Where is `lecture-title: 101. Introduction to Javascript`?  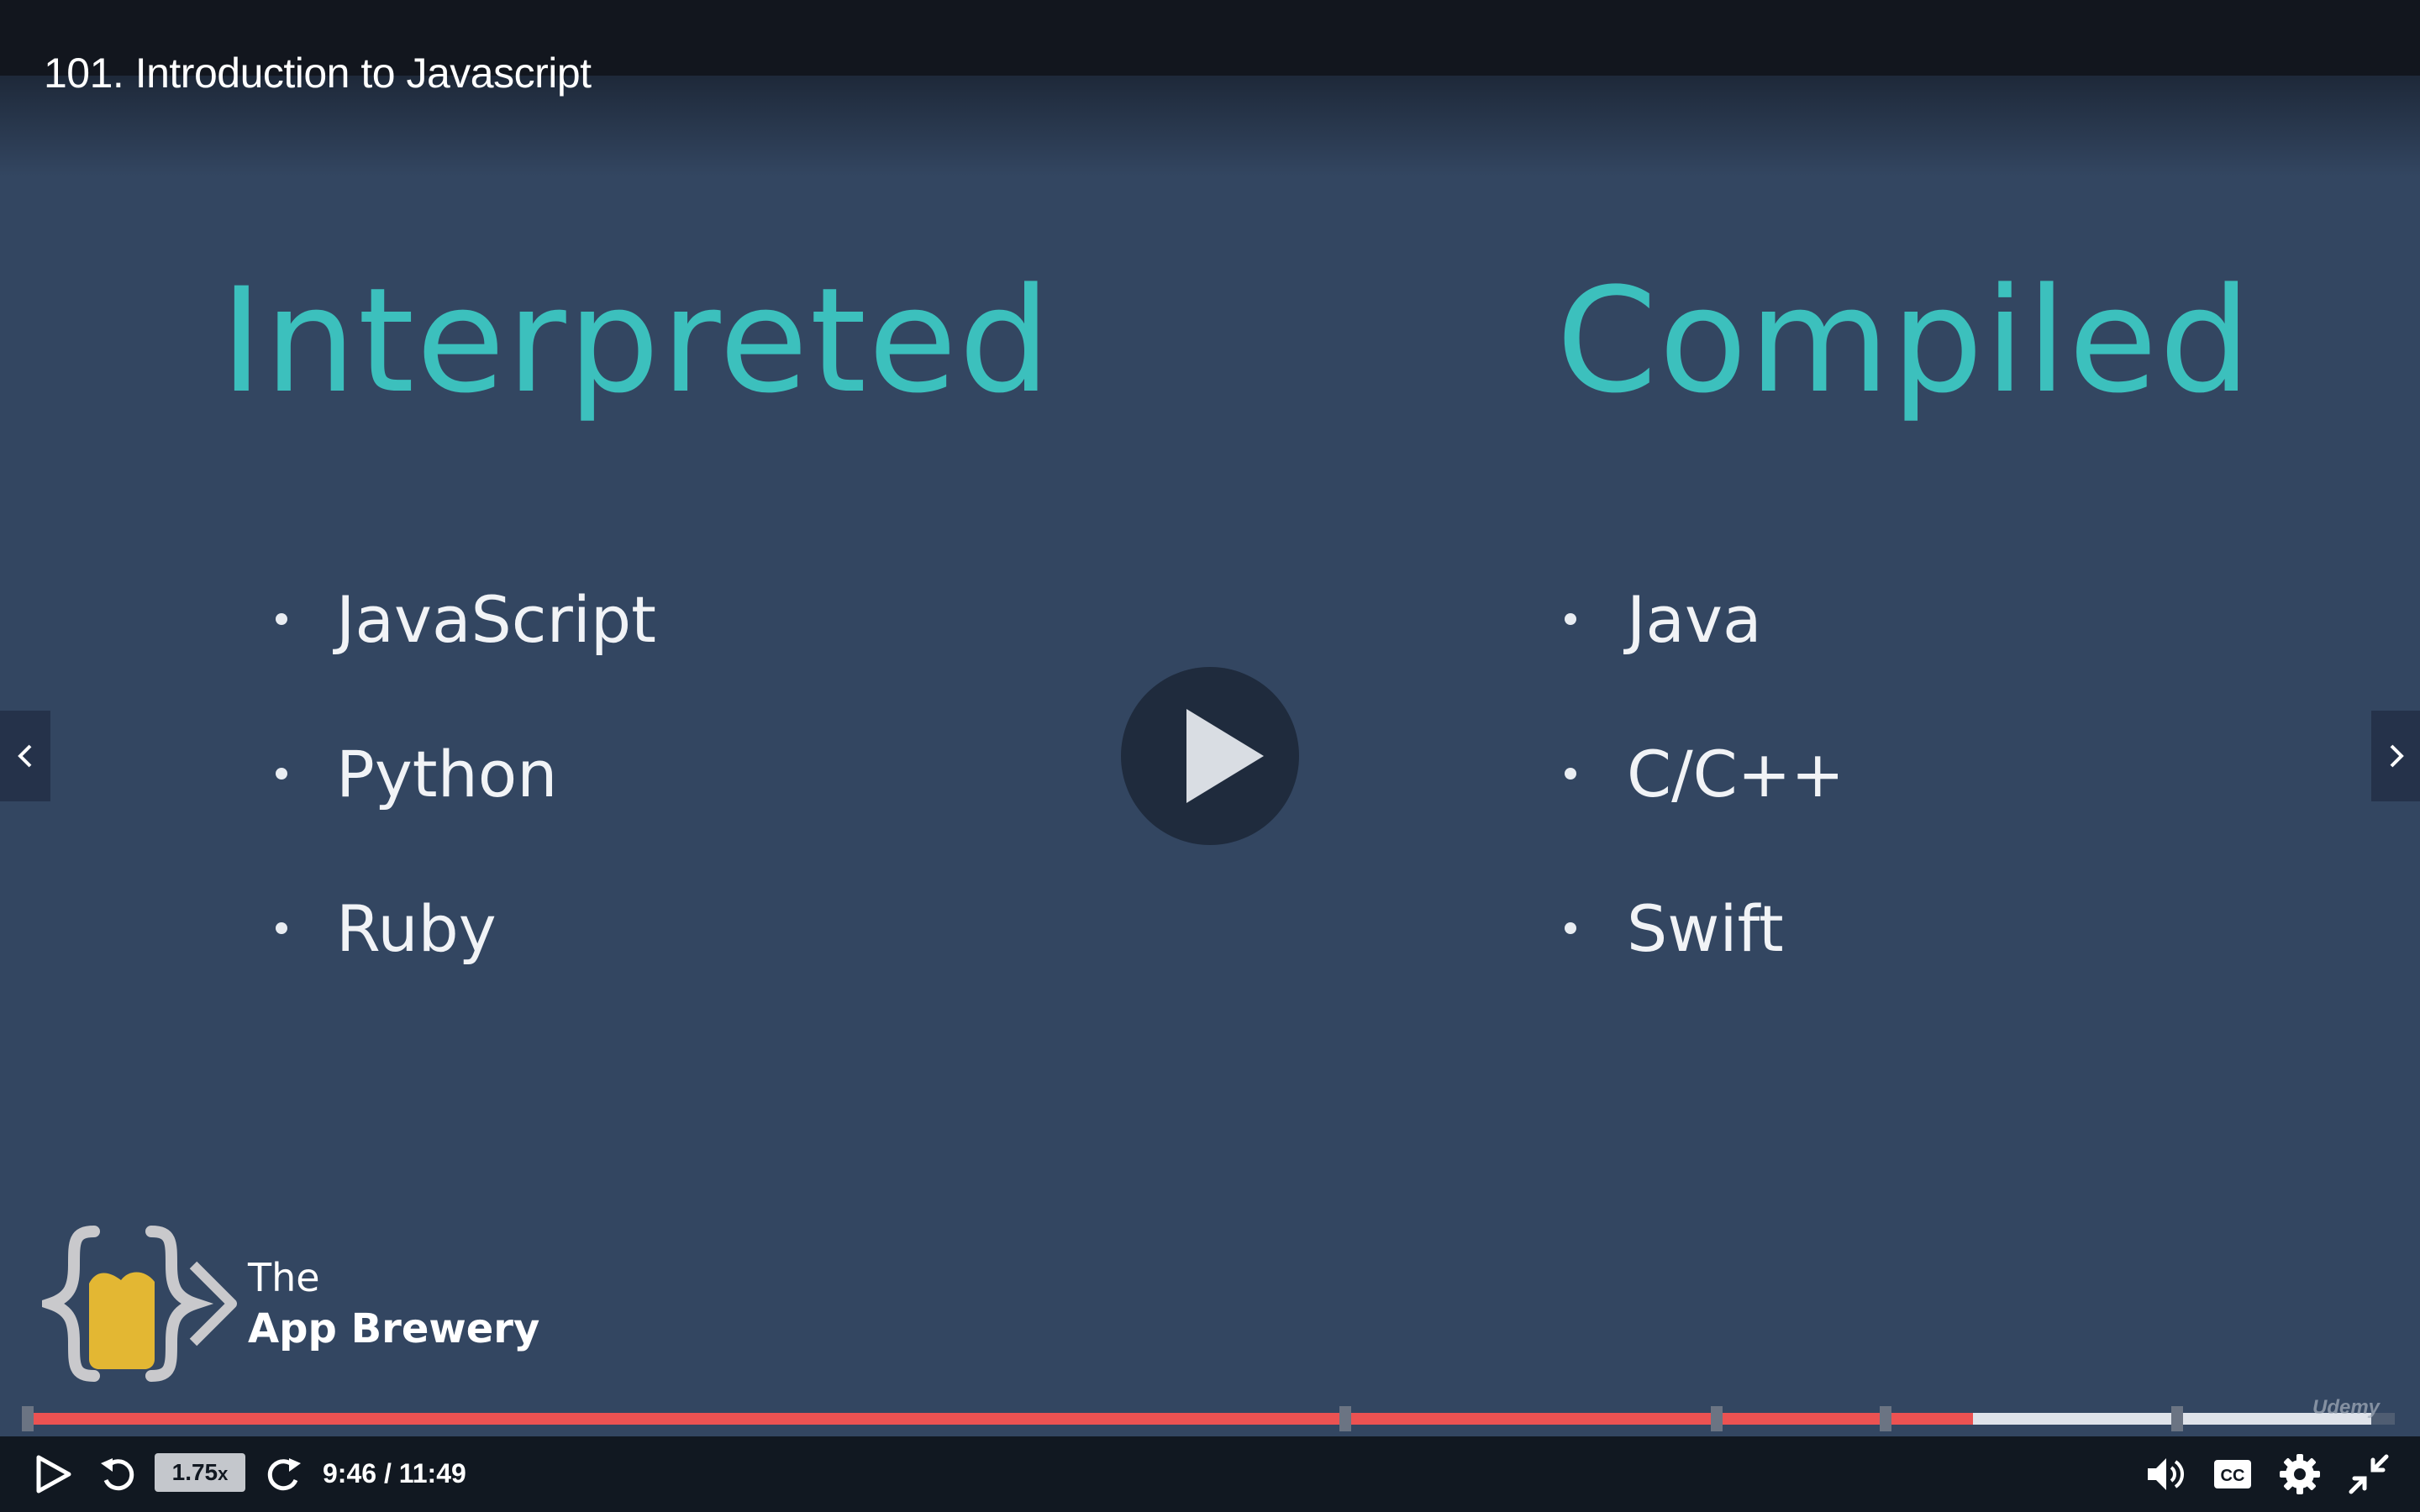 lecture-title: 101. Introduction to Javascript is located at coordinates (318, 73).